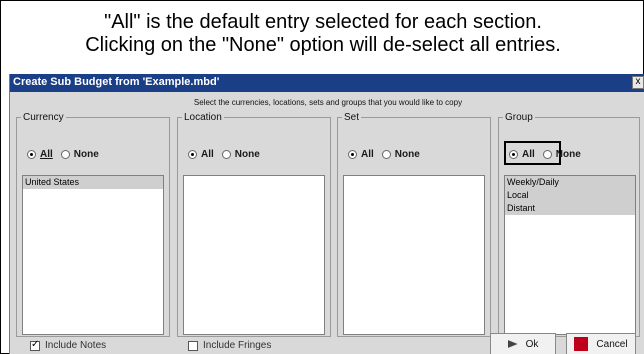 The width and height of the screenshot is (644, 354). Describe the element at coordinates (116, 82) in the screenshot. I see `dialog-title: Create Sub Budget from 'Example.mbd'` at that location.